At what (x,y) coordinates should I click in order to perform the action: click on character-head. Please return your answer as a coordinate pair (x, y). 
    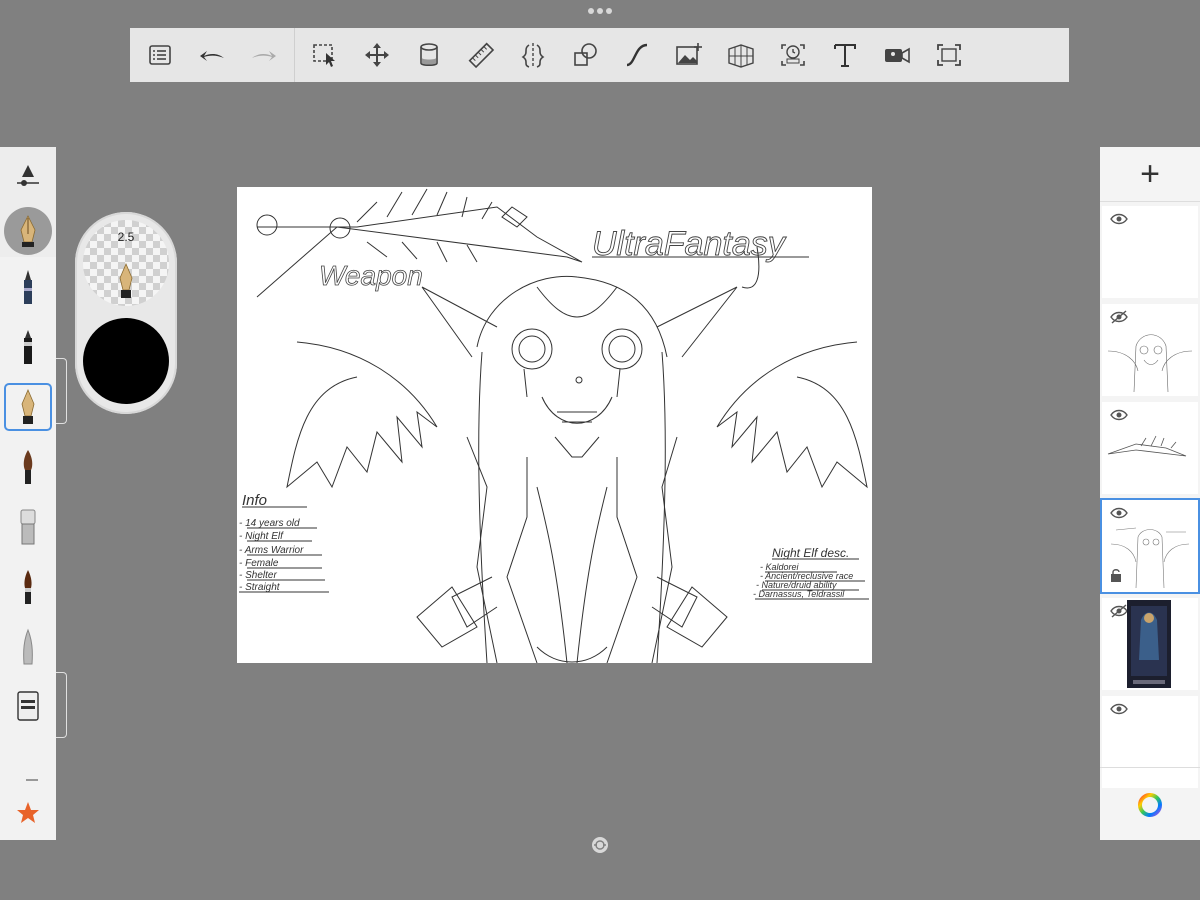
    Looking at the image, I should click on (579, 469).